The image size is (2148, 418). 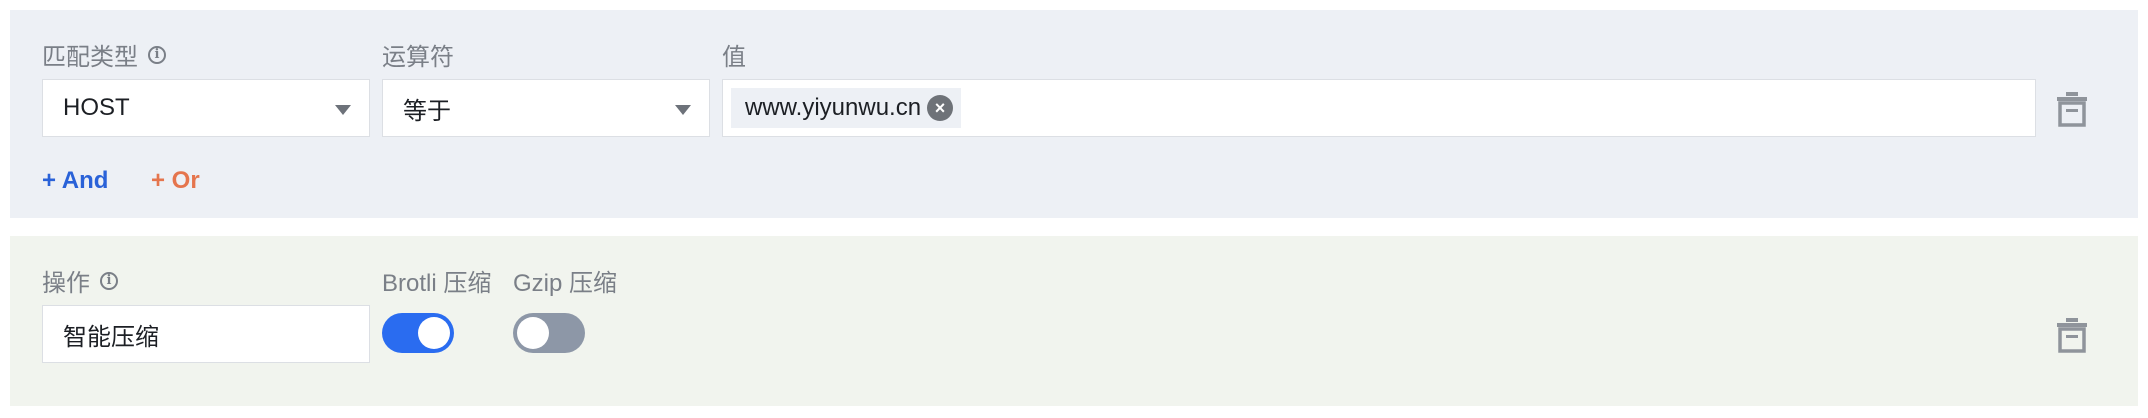 I want to click on close-circle-icon: ×, so click(x=940, y=108).